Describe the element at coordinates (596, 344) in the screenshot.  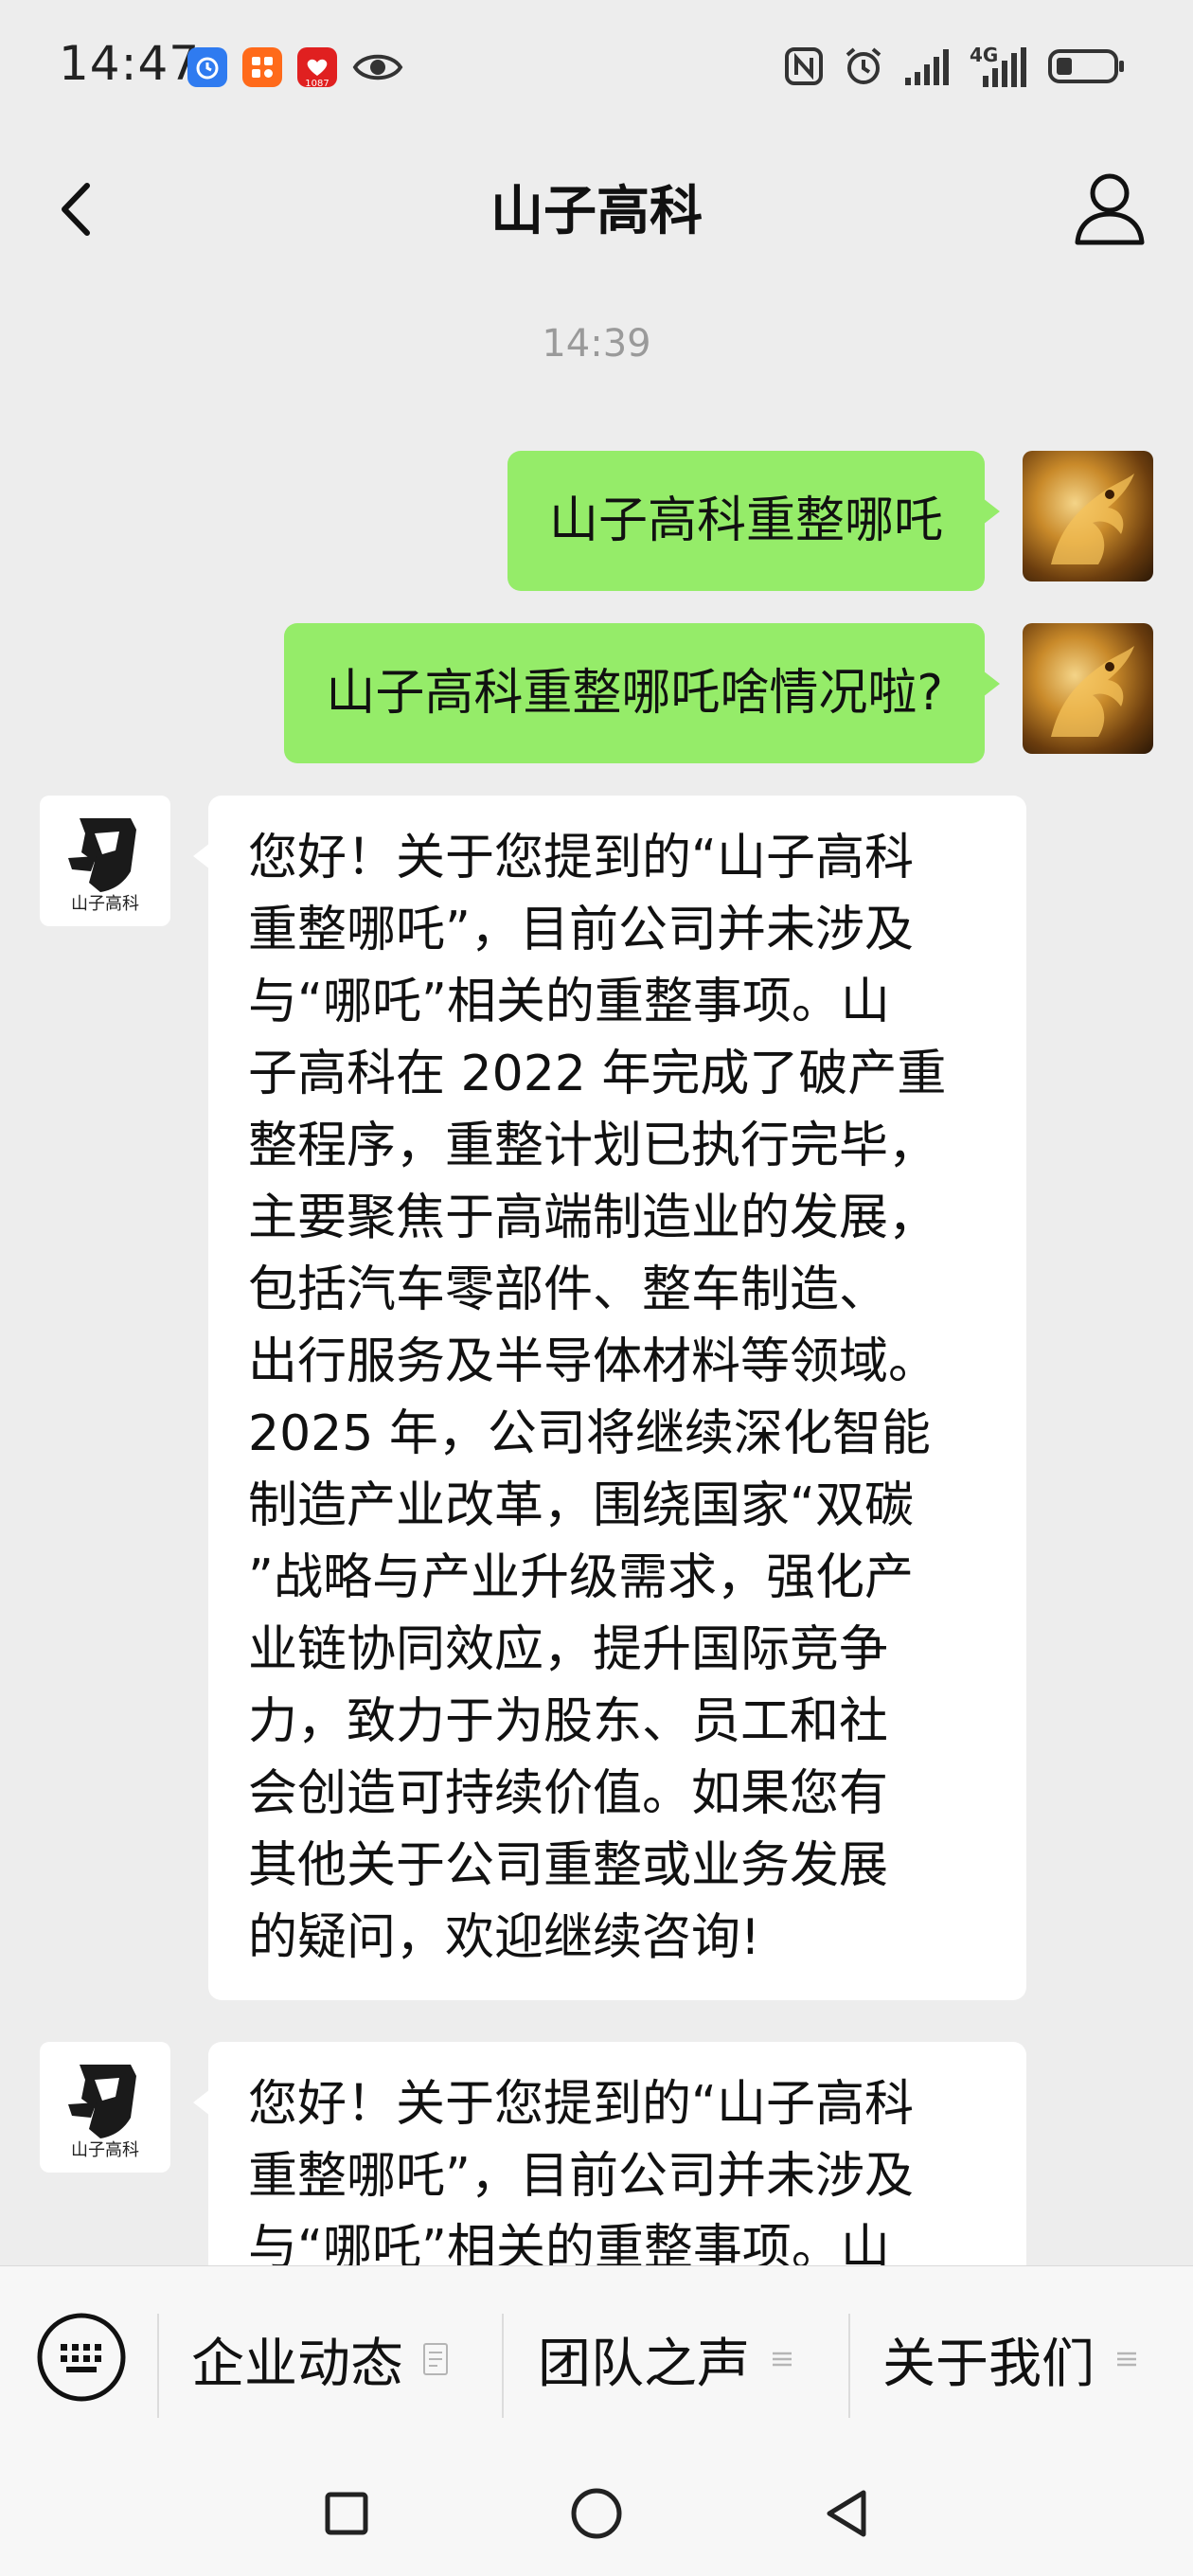
I see `message-timestamp: 14:39` at that location.